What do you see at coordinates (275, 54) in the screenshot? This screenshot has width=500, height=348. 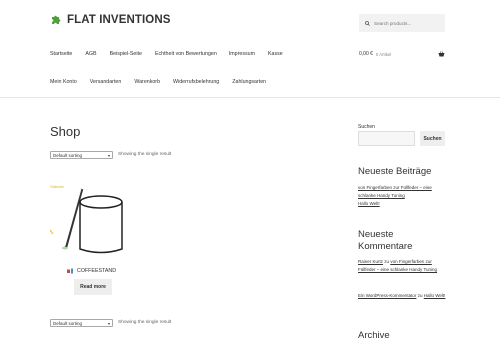 I see `nav-item-kasse: Kasse` at bounding box center [275, 54].